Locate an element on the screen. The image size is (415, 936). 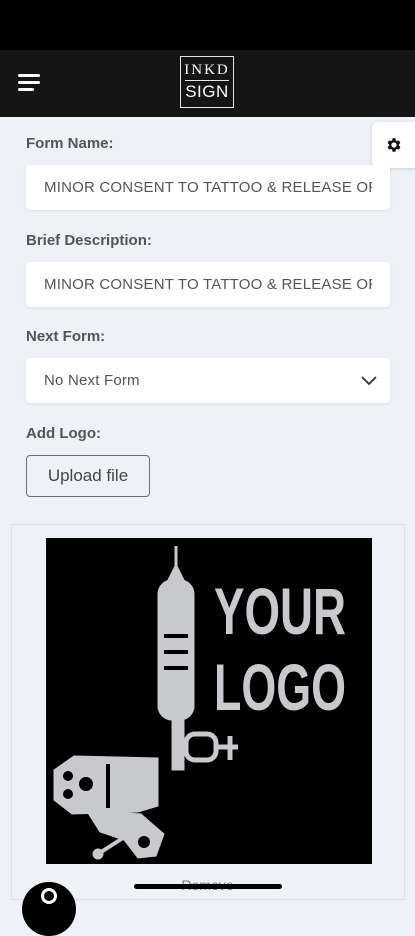
chevron-down-icon is located at coordinates (369, 381).